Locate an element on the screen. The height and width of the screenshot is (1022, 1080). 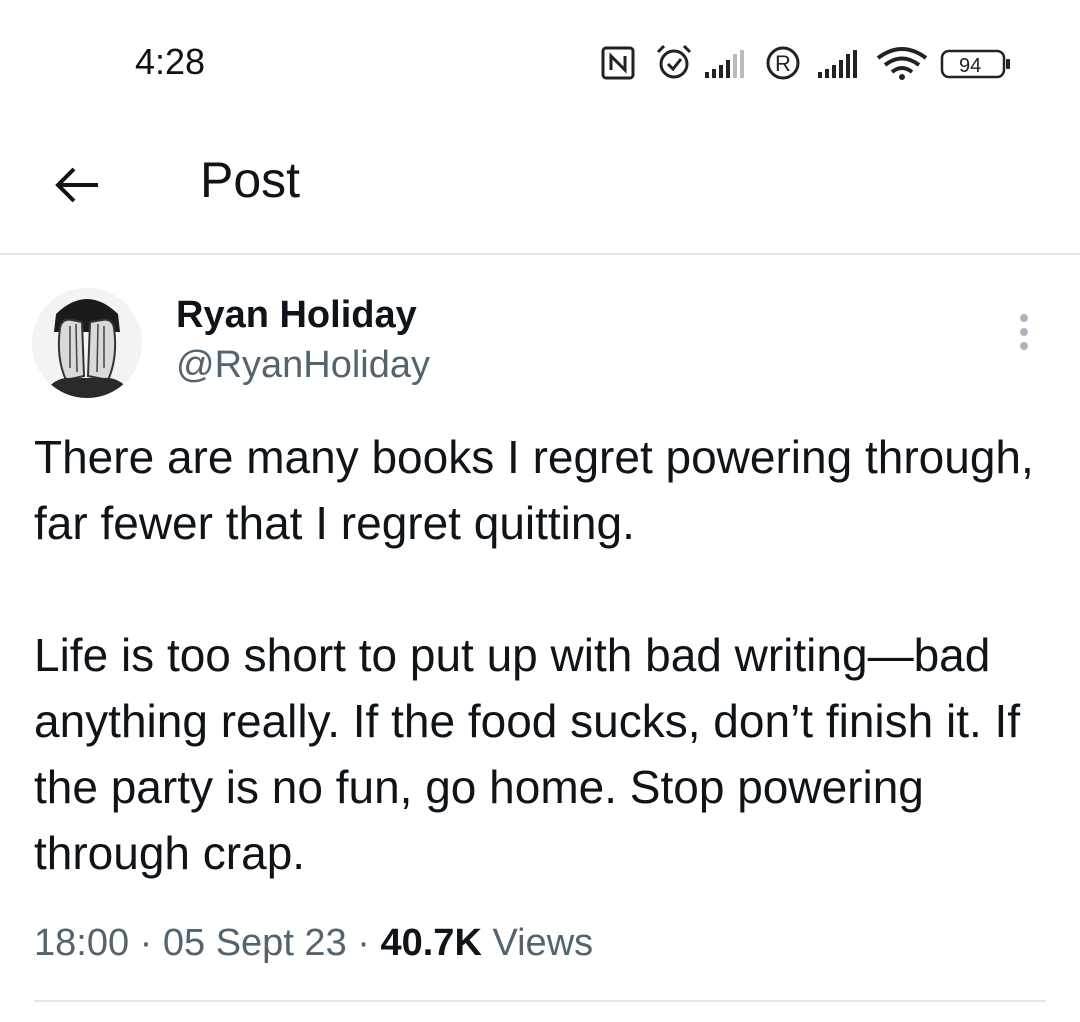
divider is located at coordinates (540, 1001).